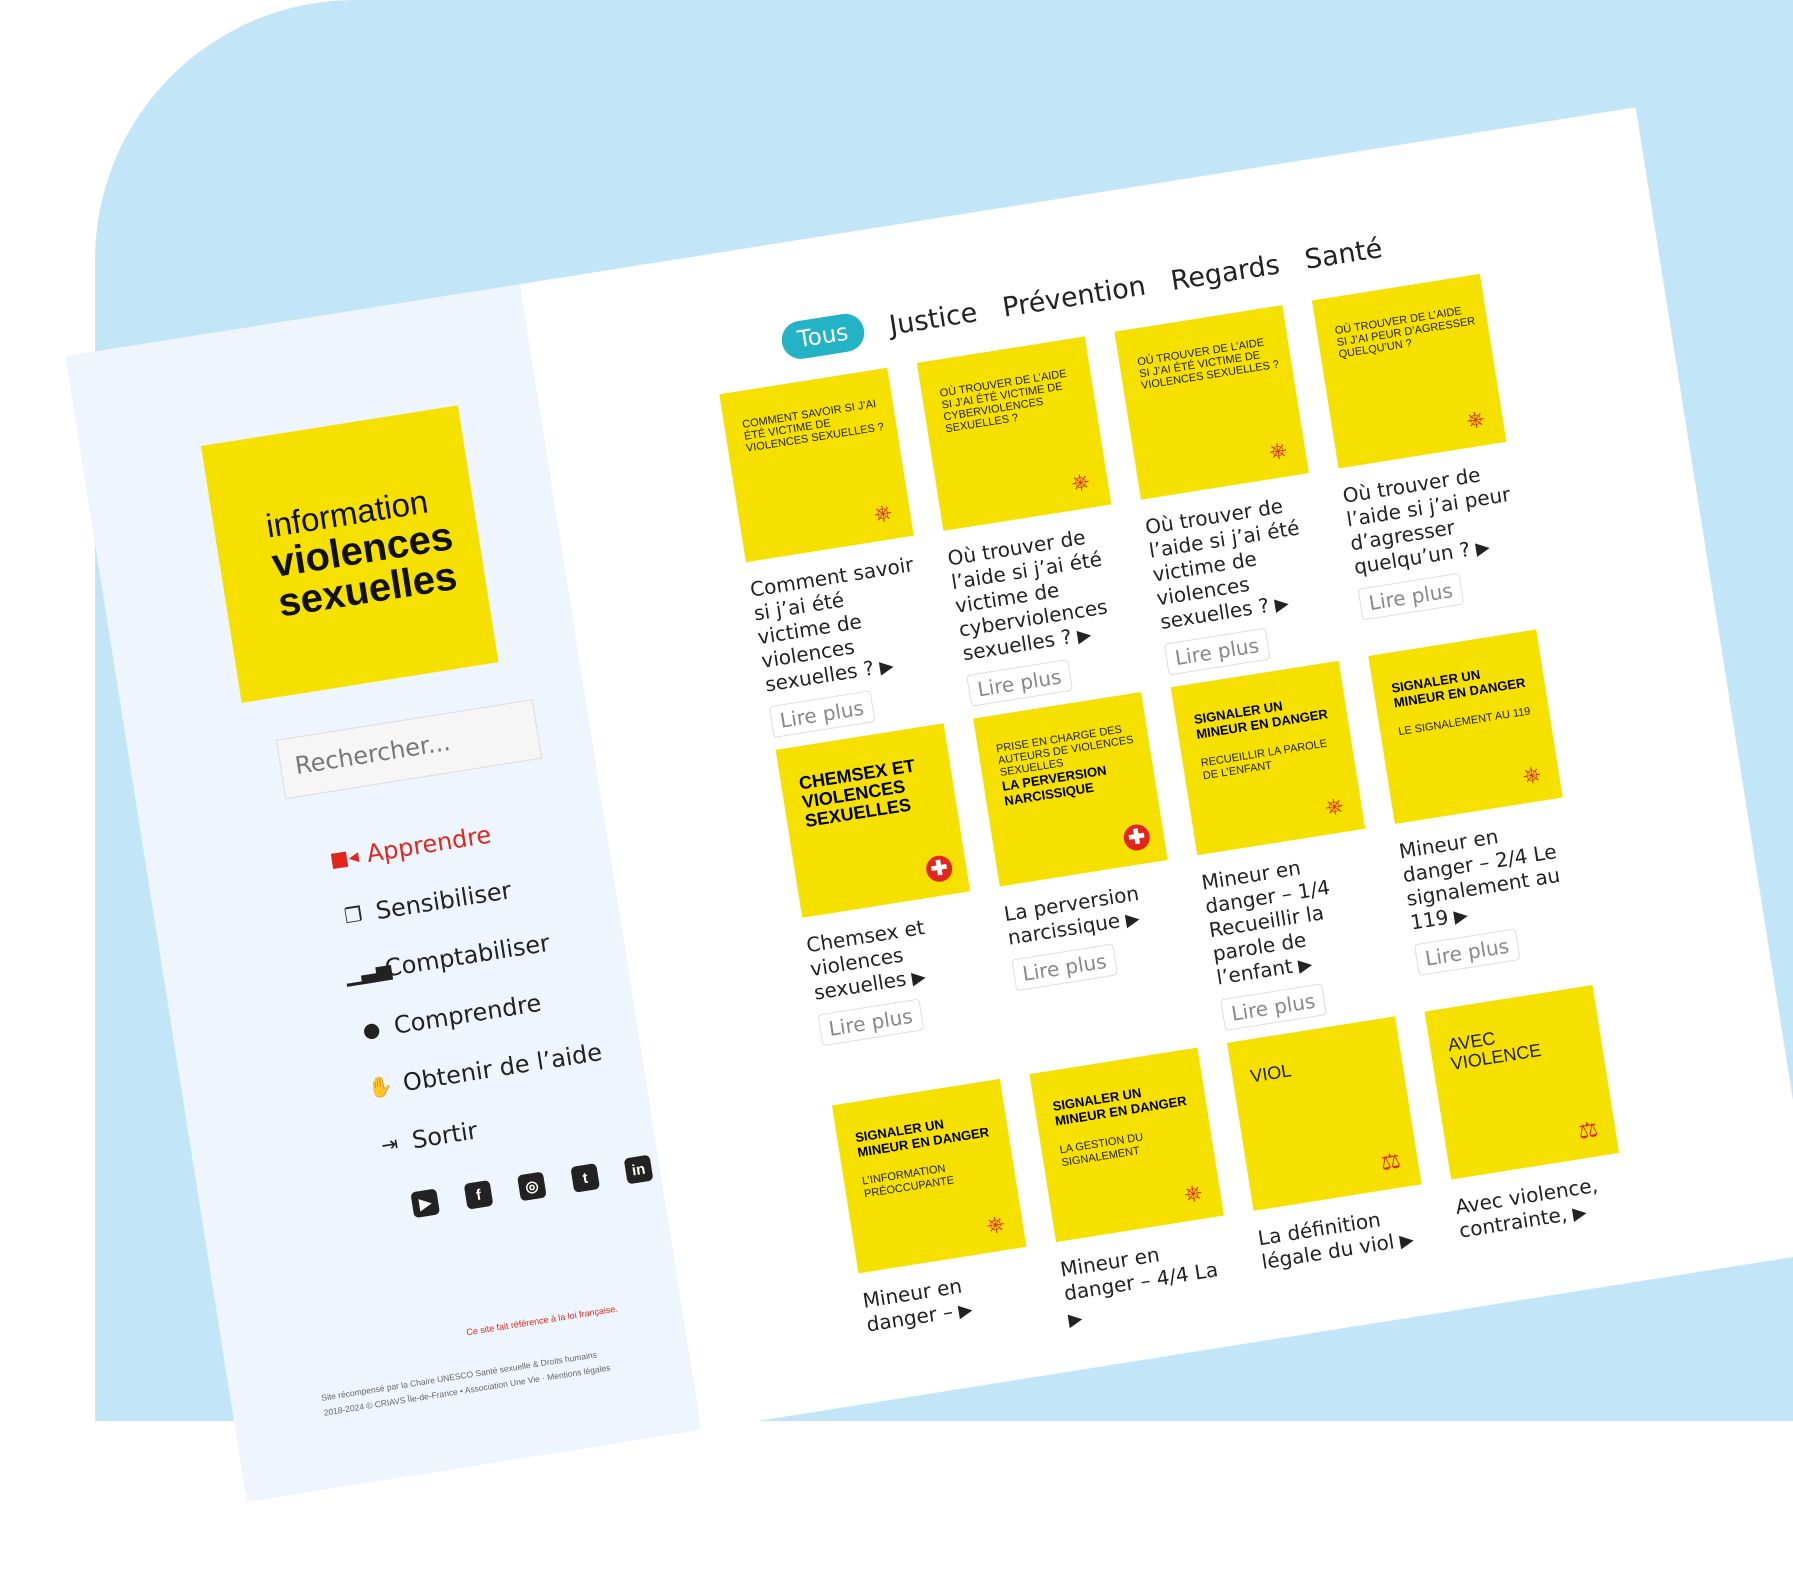  Describe the element at coordinates (1326, 1240) in the screenshot. I see `card-title-text: La définition légale du viol` at that location.